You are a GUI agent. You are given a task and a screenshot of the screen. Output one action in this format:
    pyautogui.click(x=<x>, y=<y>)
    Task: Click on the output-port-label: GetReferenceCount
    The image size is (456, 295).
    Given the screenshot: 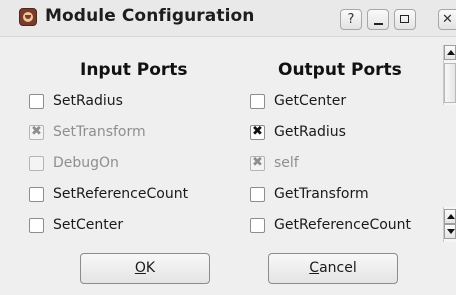 What is the action you would take?
    pyautogui.click(x=343, y=225)
    